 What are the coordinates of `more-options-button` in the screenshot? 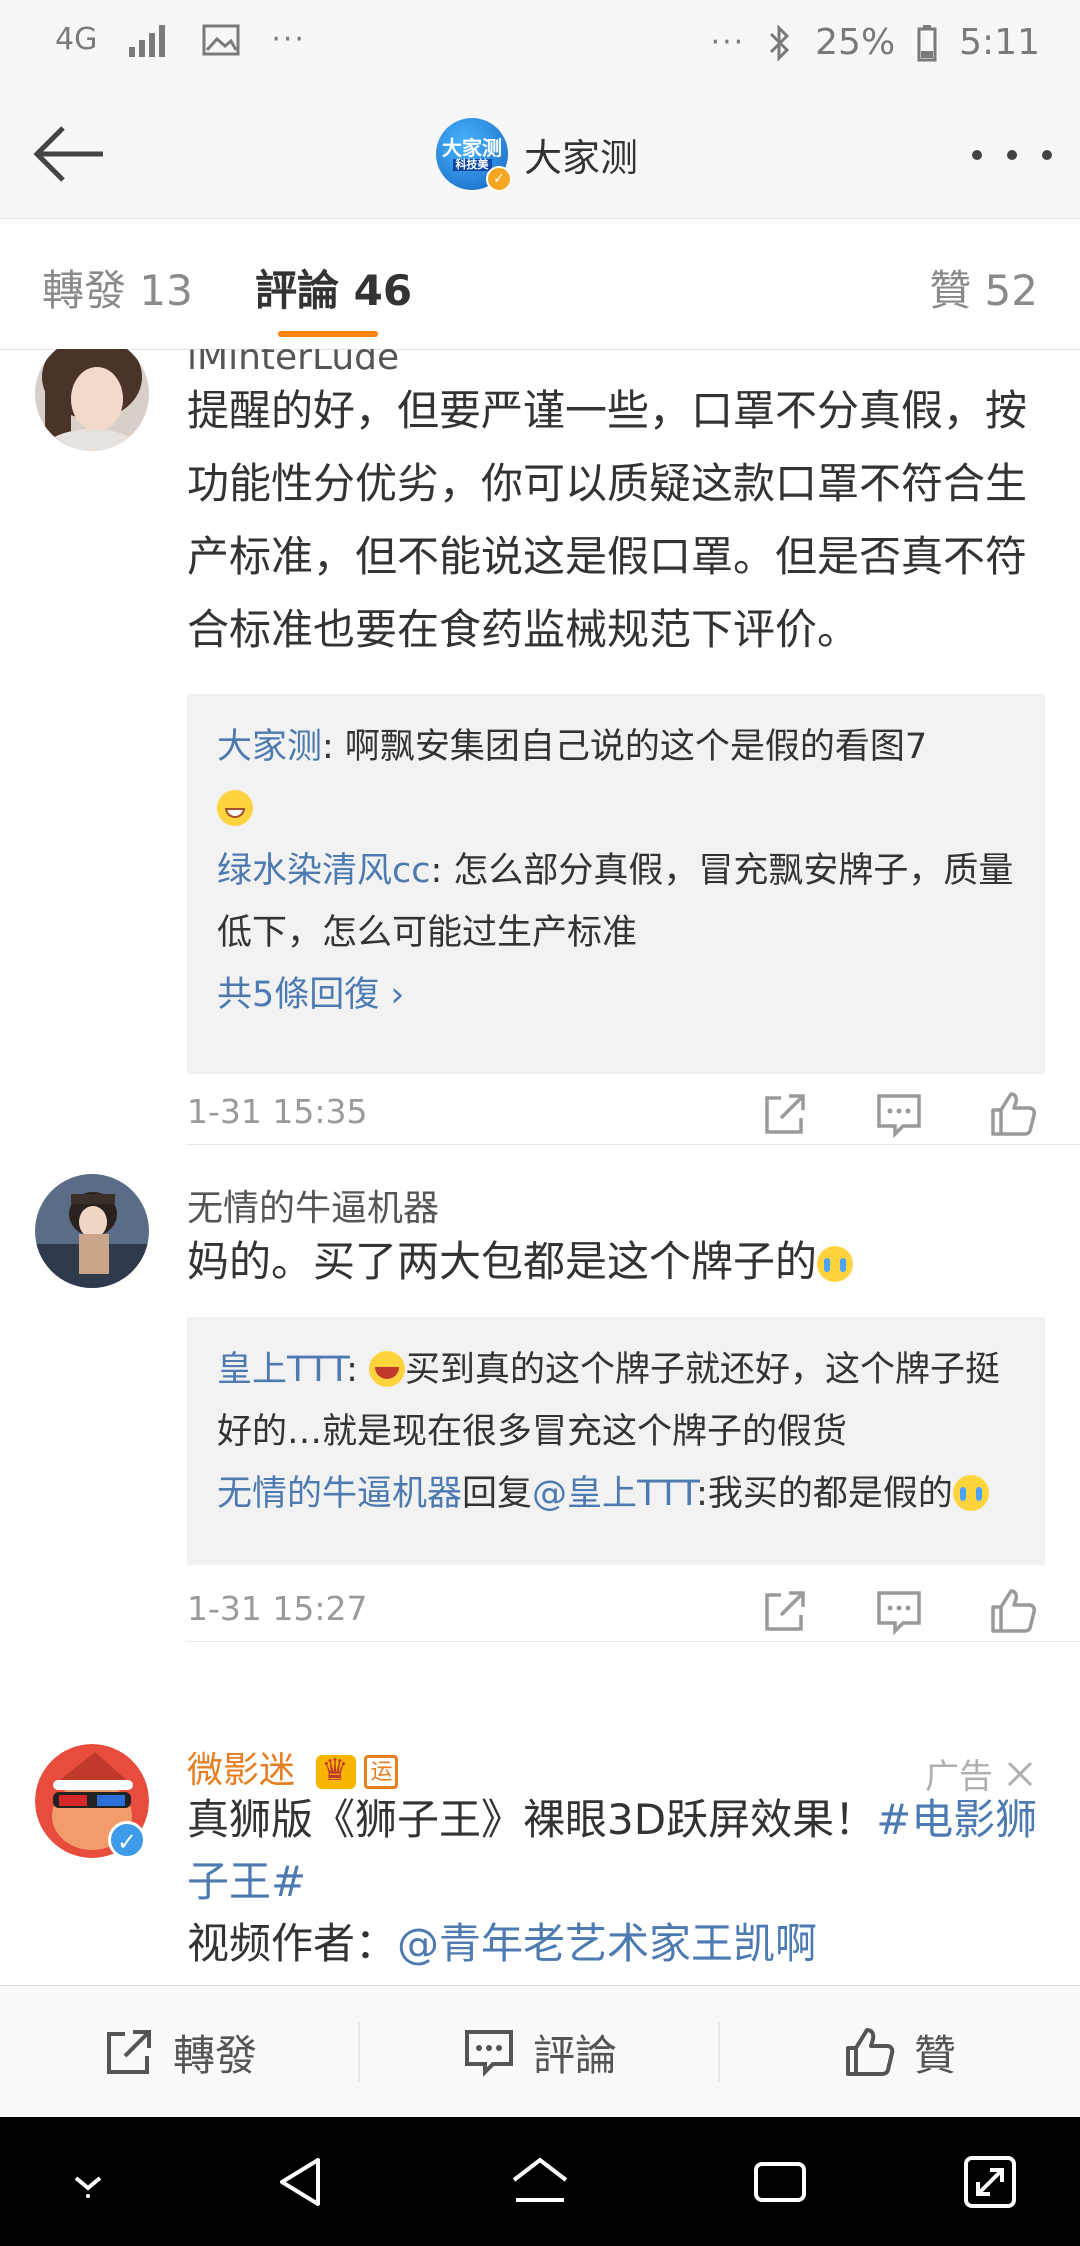 It's located at (1012, 155).